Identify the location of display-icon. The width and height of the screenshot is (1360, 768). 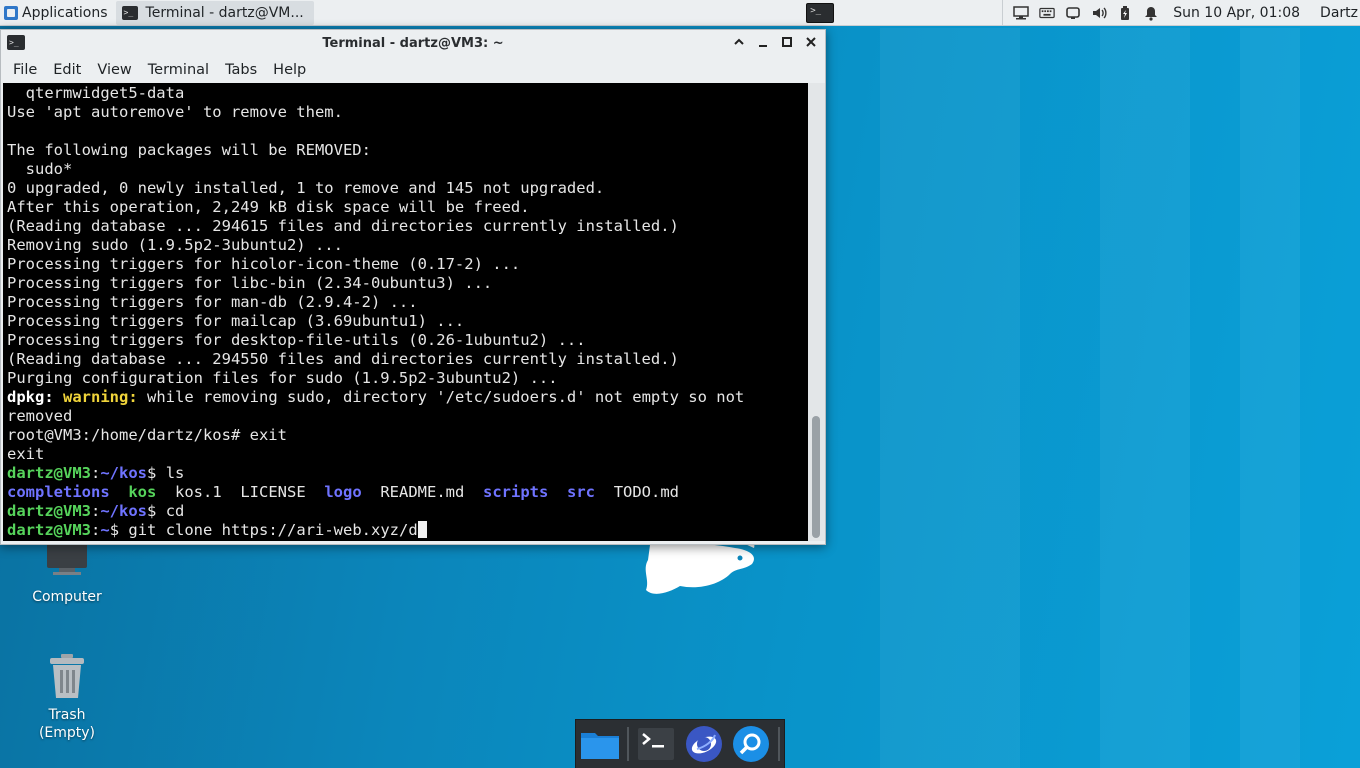
(1073, 13).